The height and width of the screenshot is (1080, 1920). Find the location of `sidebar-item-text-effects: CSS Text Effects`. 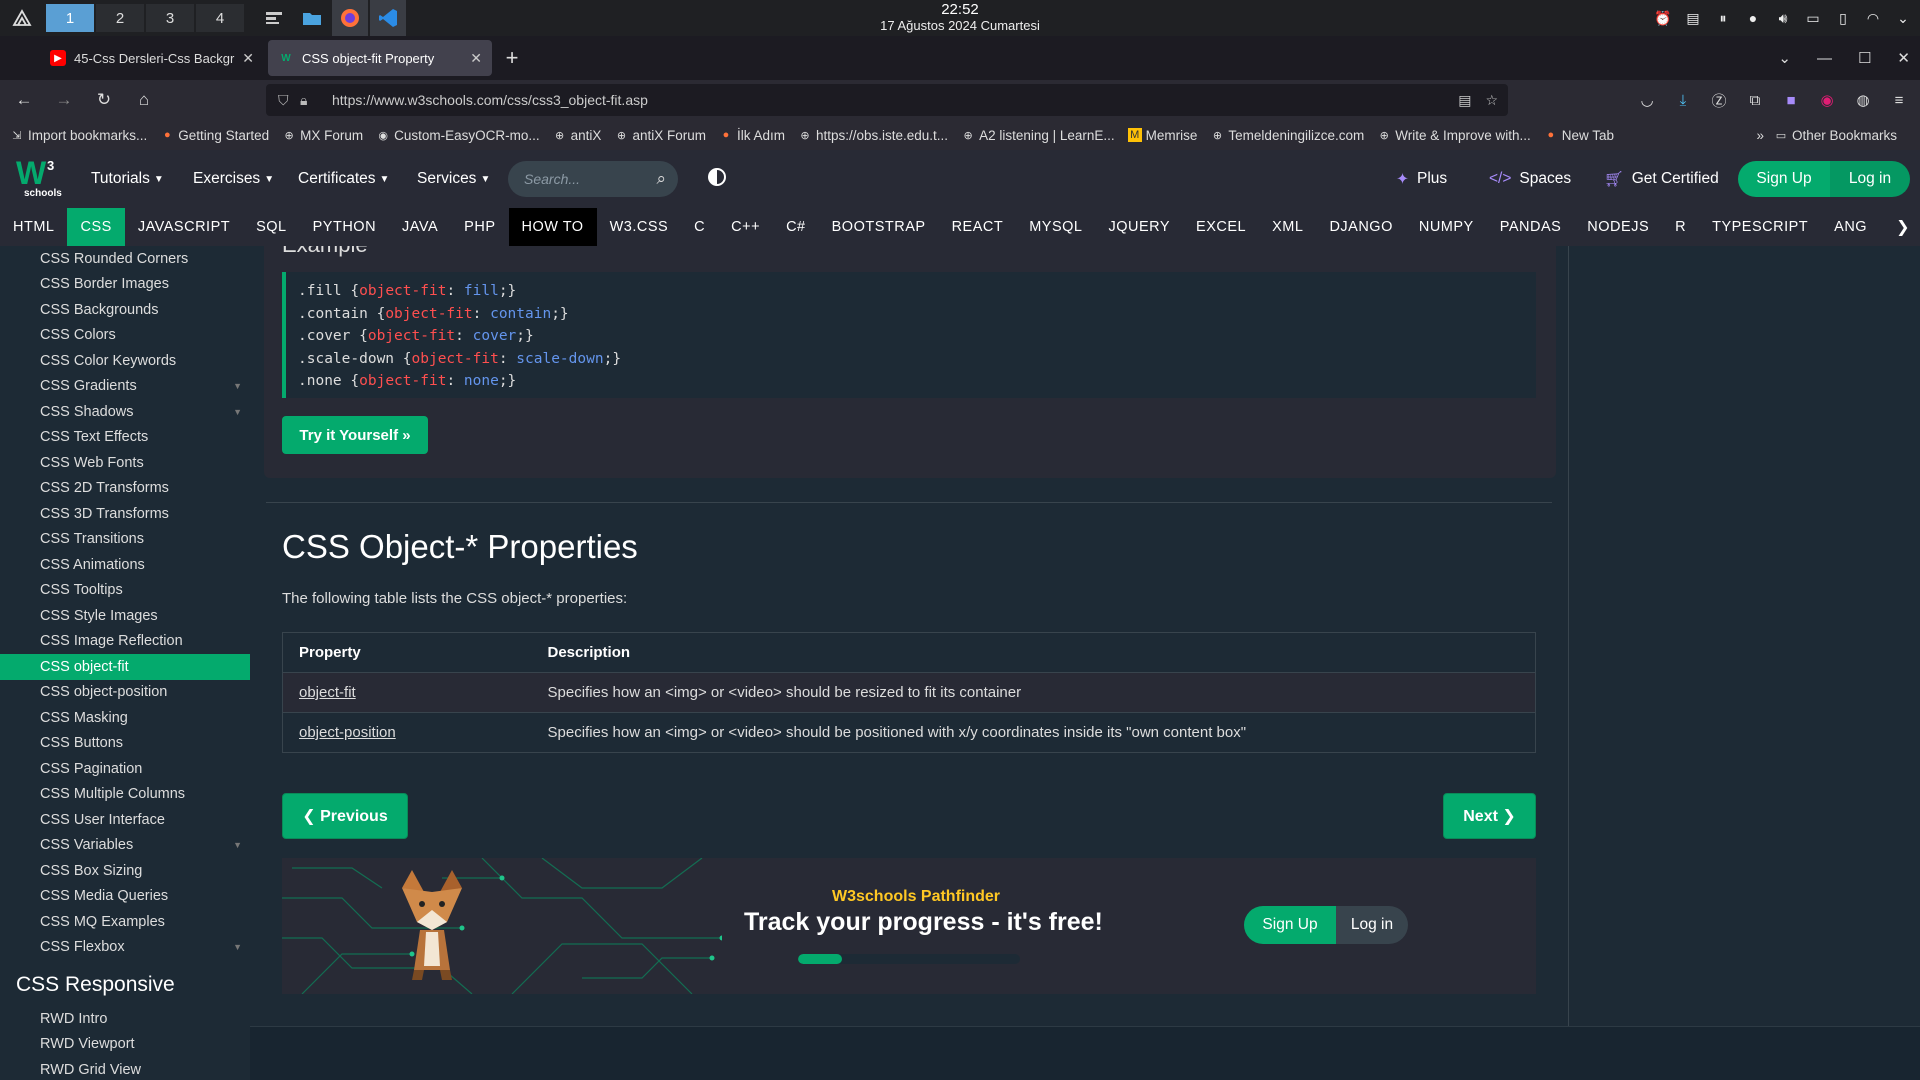

sidebar-item-text-effects: CSS Text Effects is located at coordinates (125, 438).